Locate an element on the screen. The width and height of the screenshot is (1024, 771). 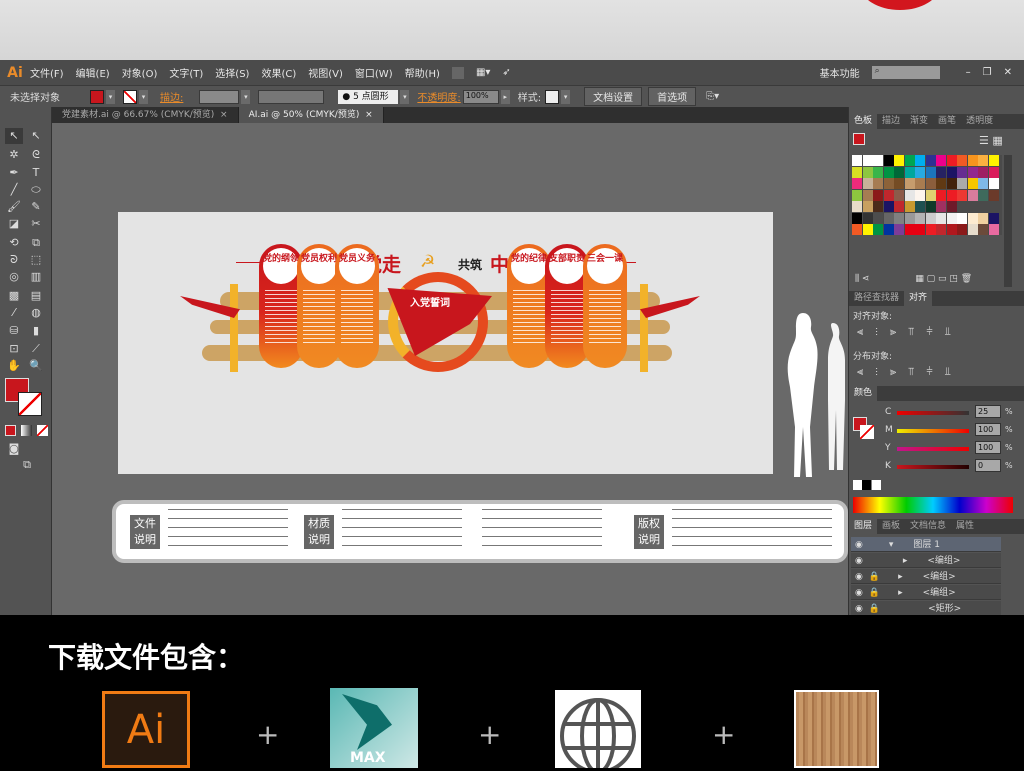
layer-row: ◉ 🔒 ▸ <编组> is located at coordinates (926, 576).